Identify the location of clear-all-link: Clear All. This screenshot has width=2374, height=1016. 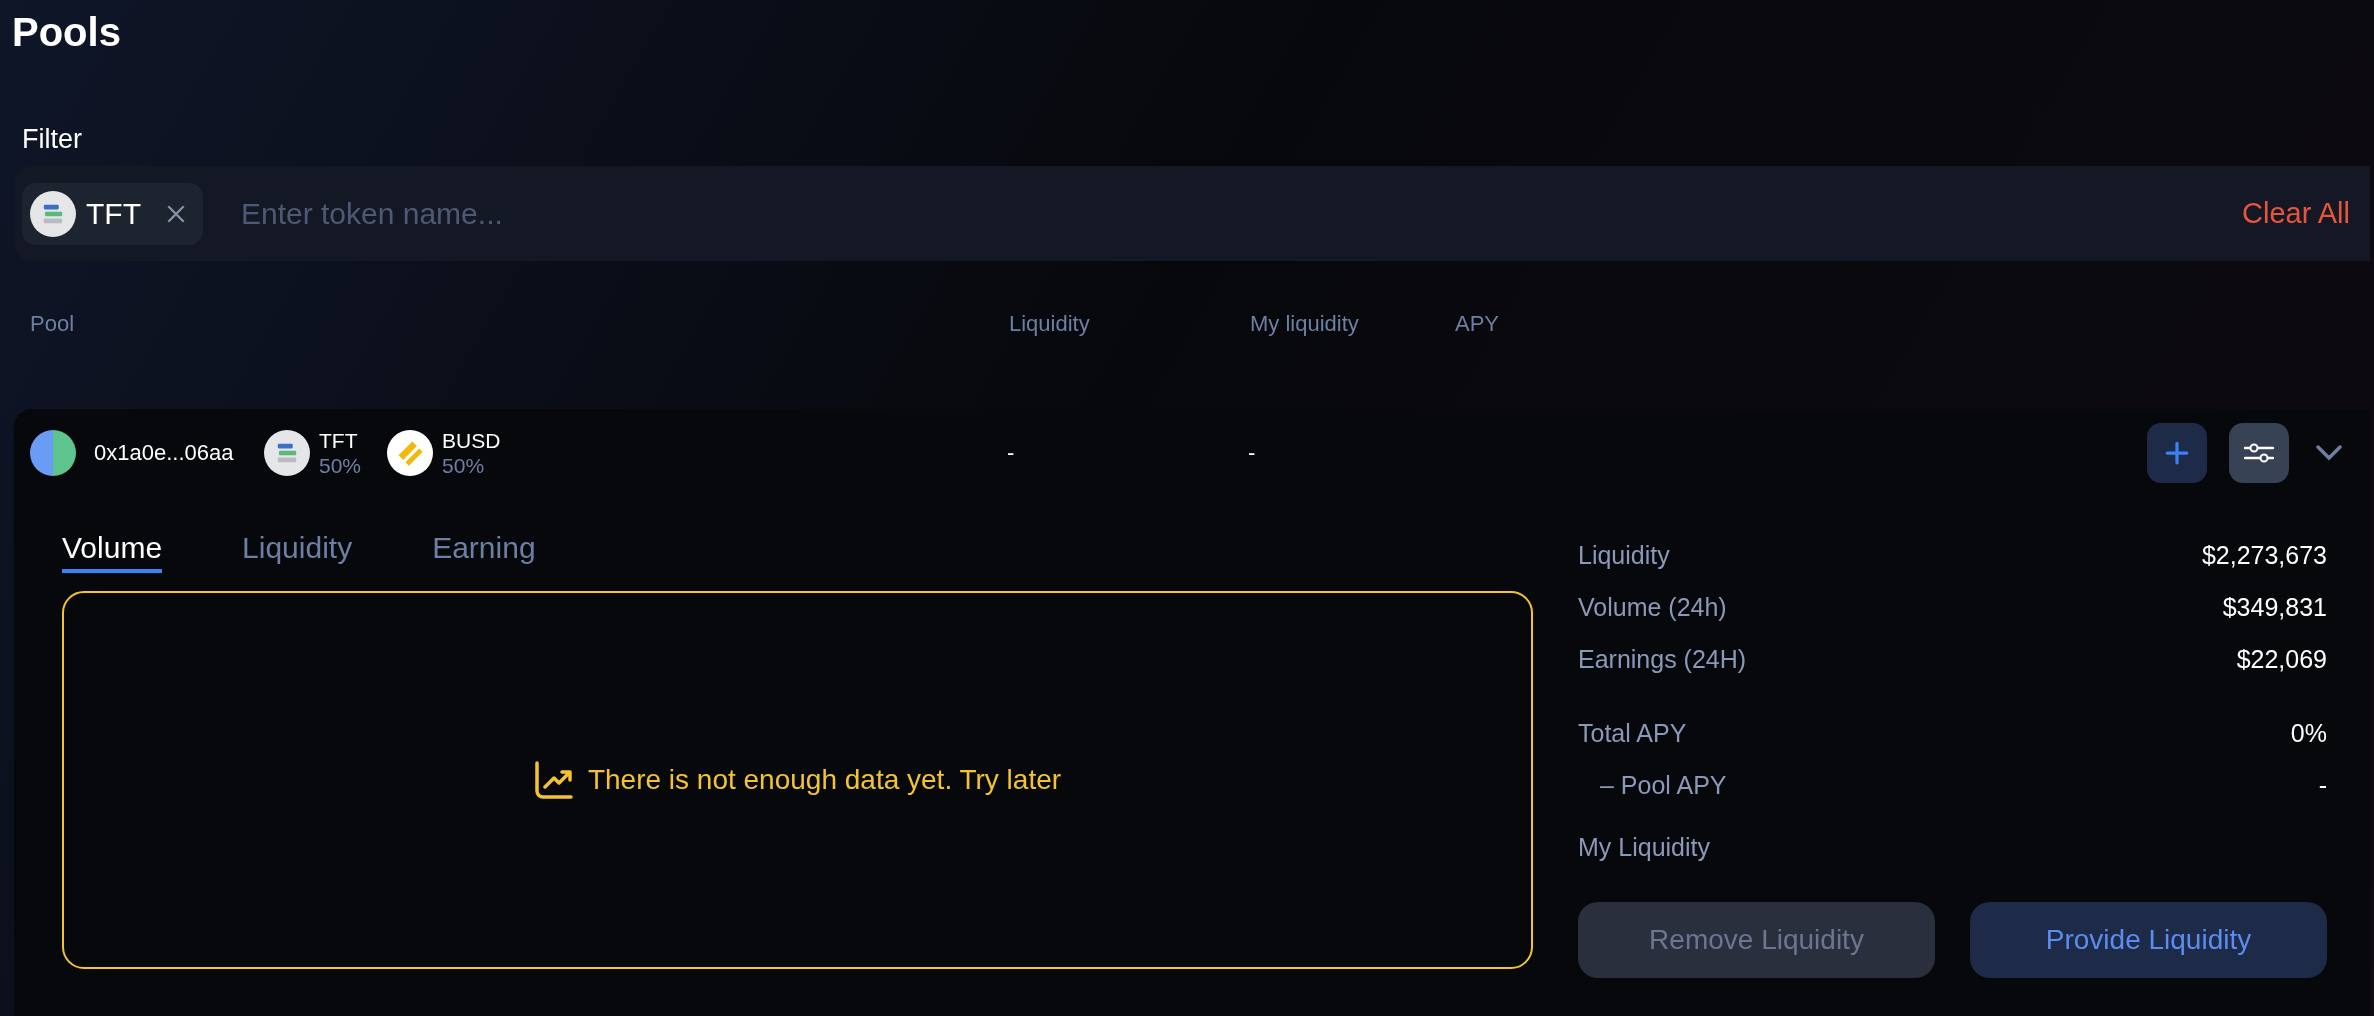
(2296, 213).